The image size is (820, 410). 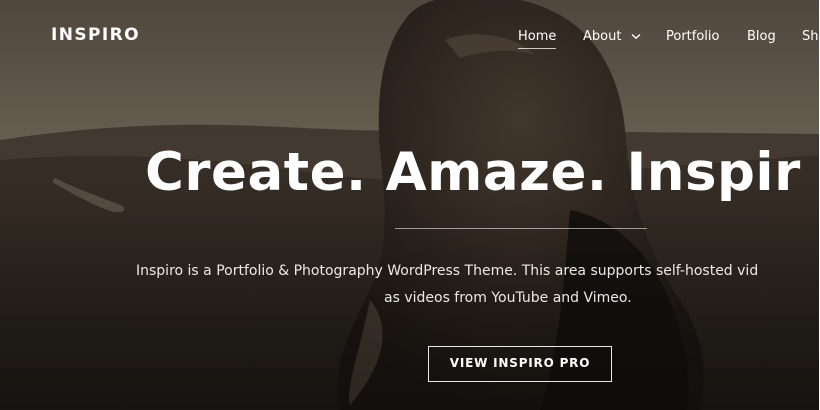 I want to click on nav-item-about: About, so click(x=612, y=36).